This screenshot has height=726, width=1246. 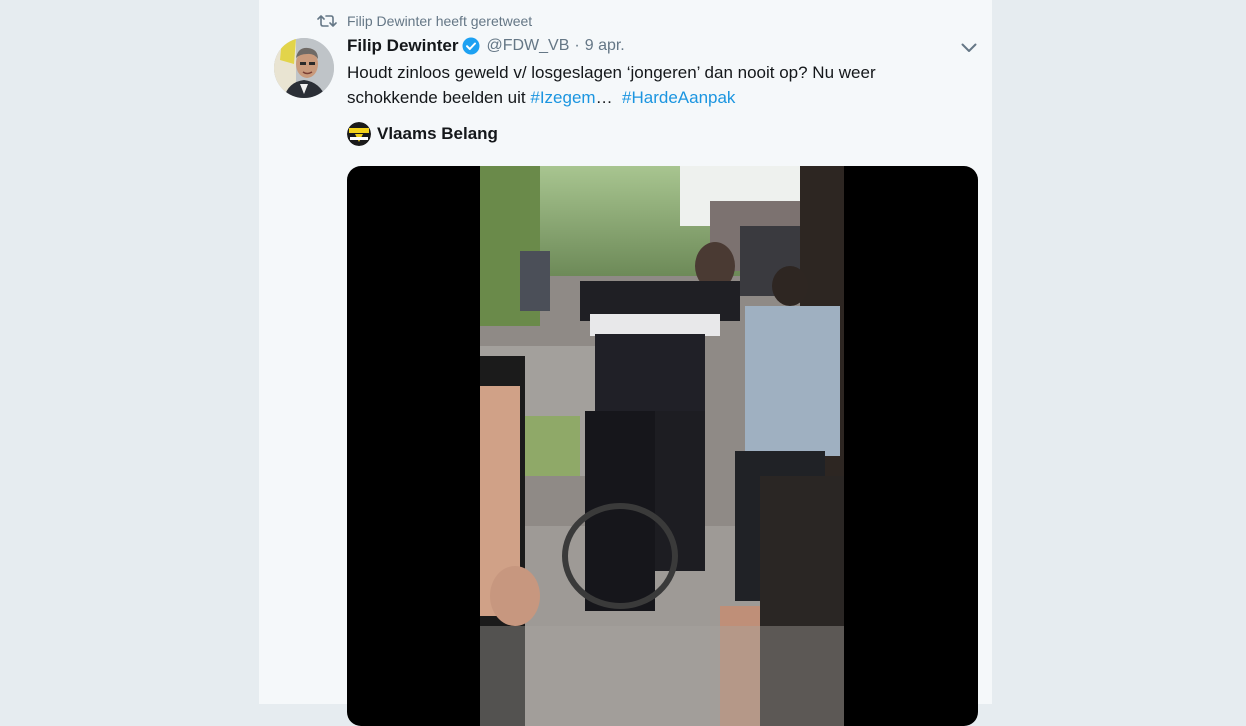 What do you see at coordinates (678, 97) in the screenshot?
I see `hashtag-hardeaanpak-link: #HardeAanpak` at bounding box center [678, 97].